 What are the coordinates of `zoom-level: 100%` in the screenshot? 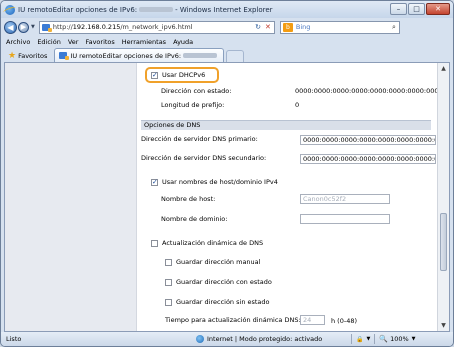 It's located at (399, 339).